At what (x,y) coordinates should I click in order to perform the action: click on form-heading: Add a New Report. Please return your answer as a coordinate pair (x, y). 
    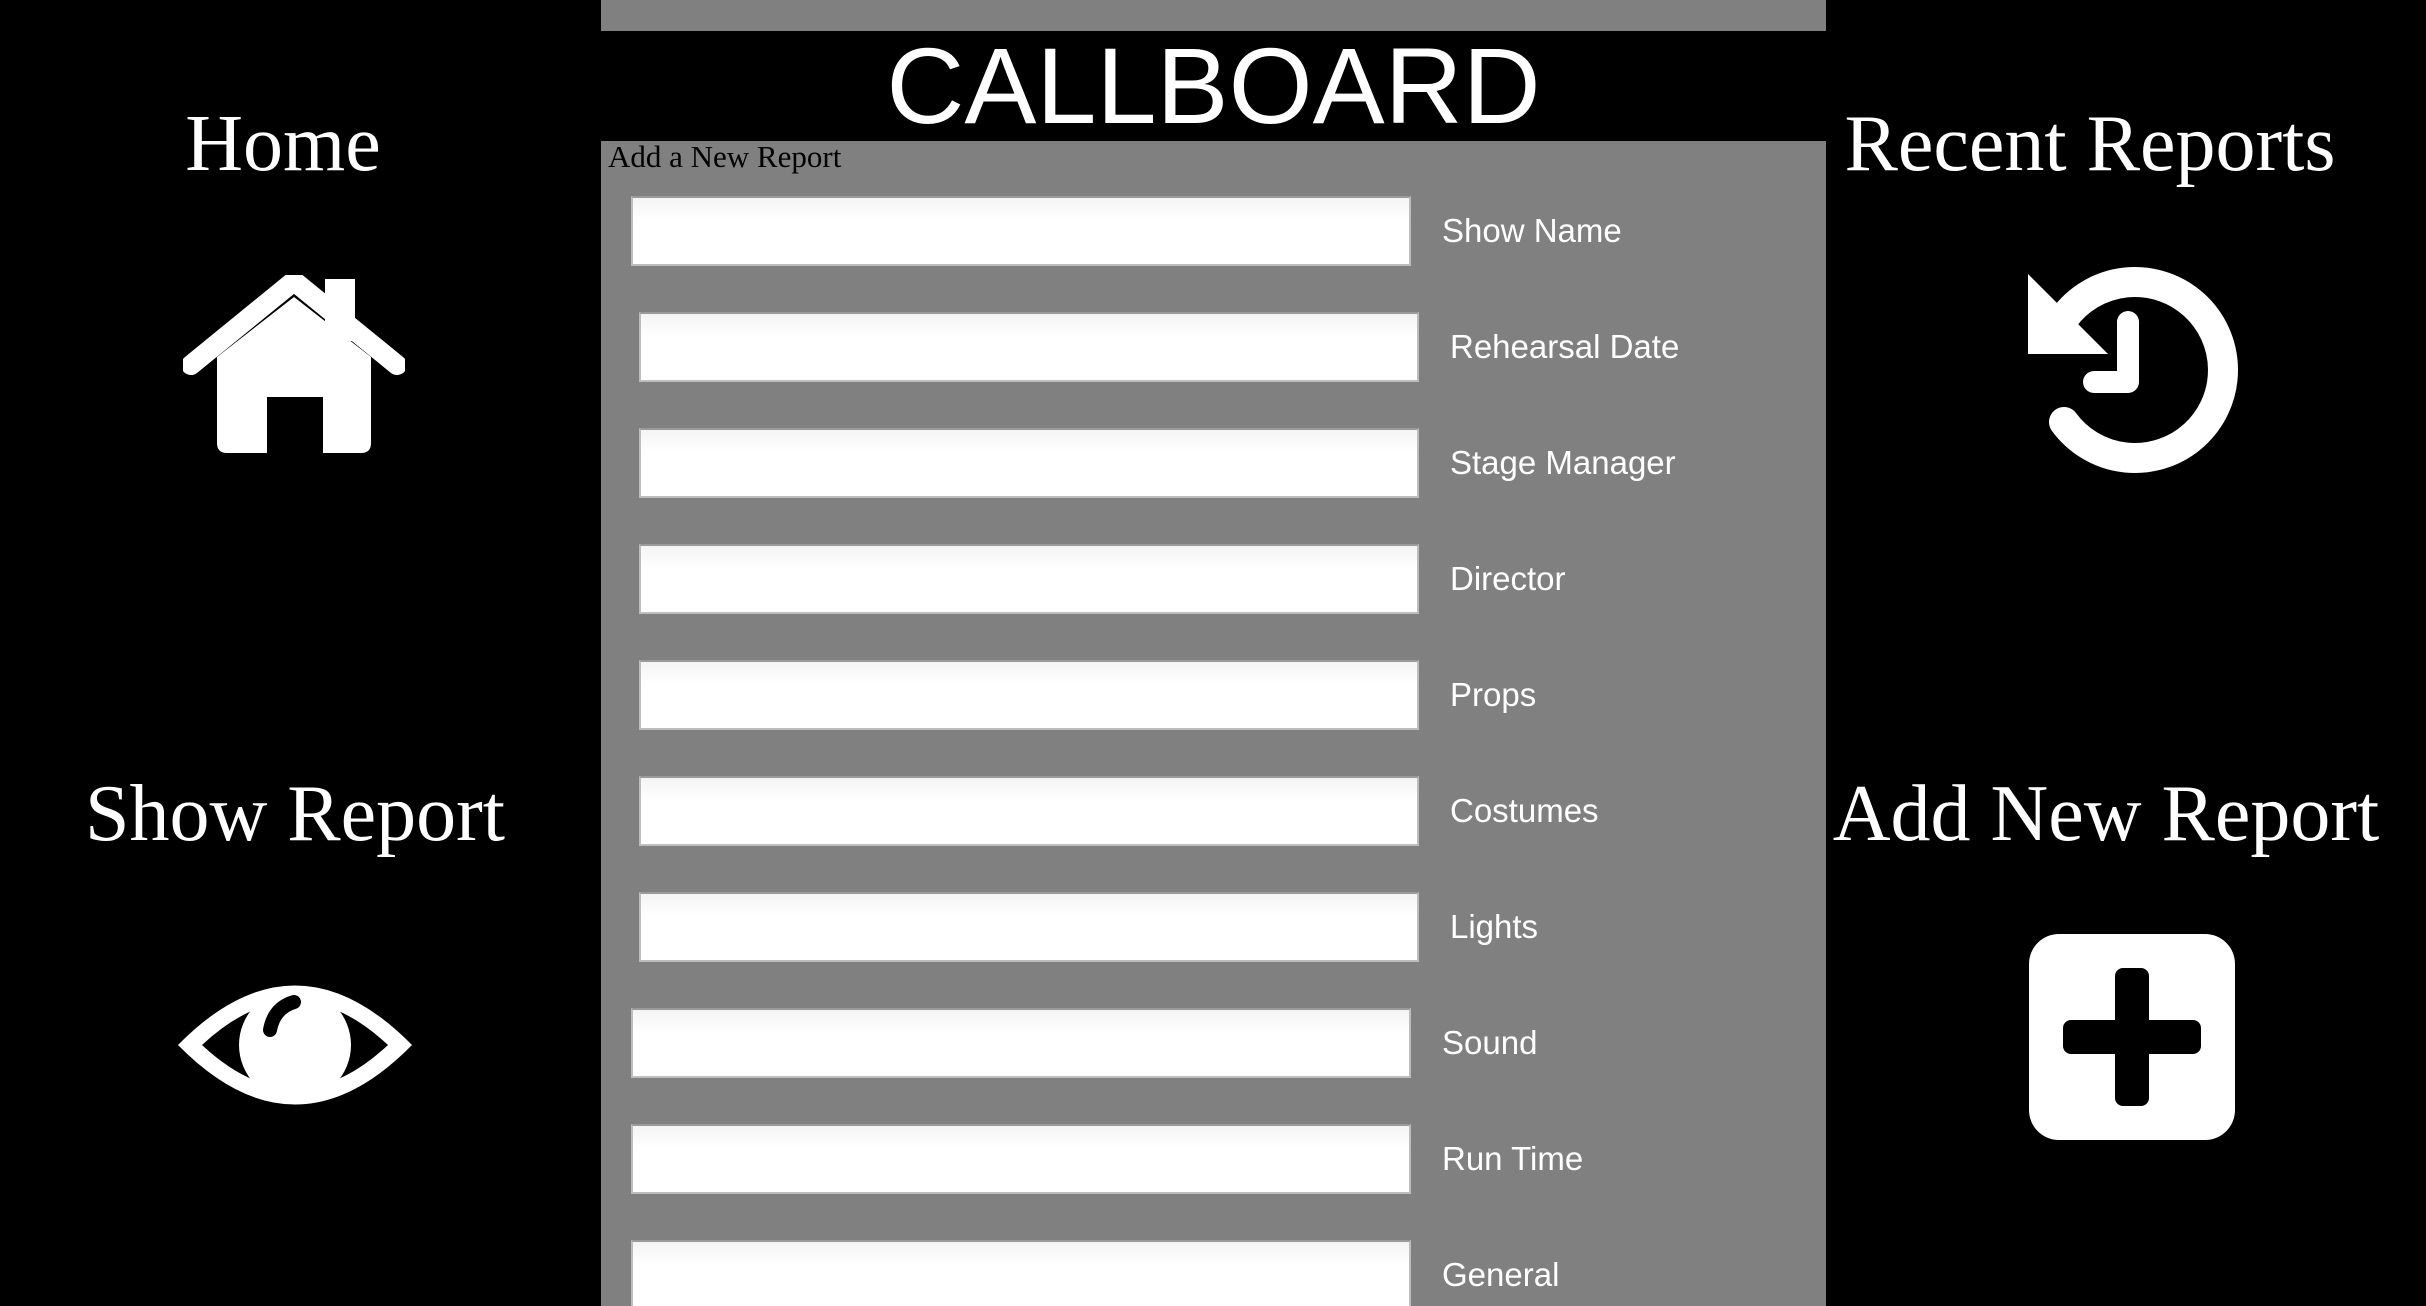
    Looking at the image, I should click on (725, 156).